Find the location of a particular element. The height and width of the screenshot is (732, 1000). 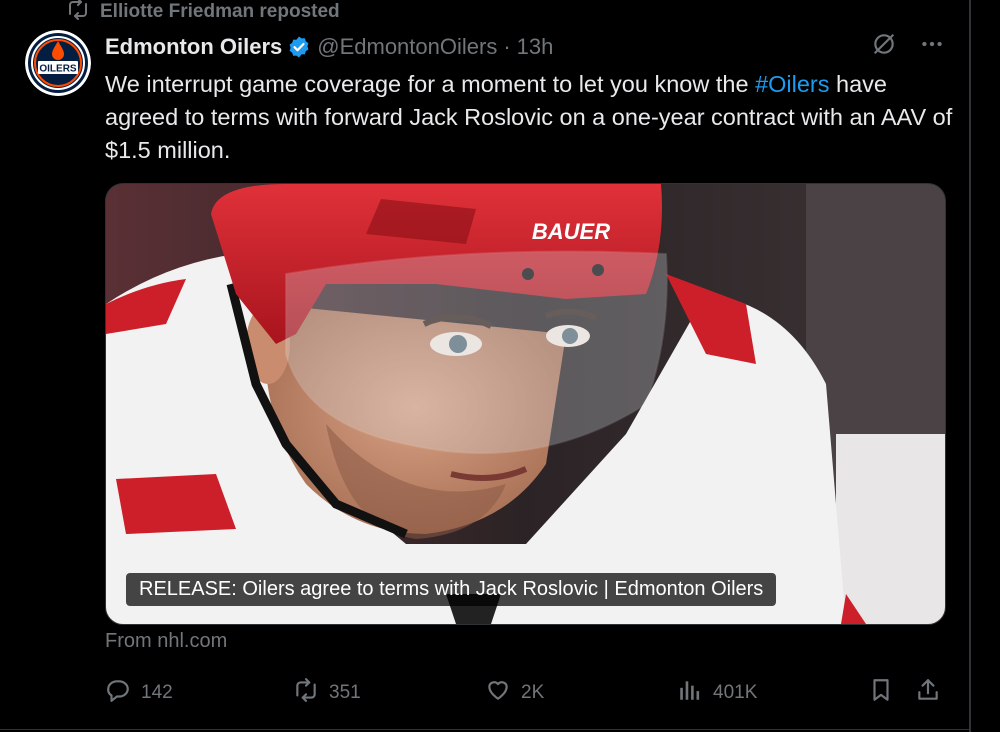

views-icon is located at coordinates (690, 693).